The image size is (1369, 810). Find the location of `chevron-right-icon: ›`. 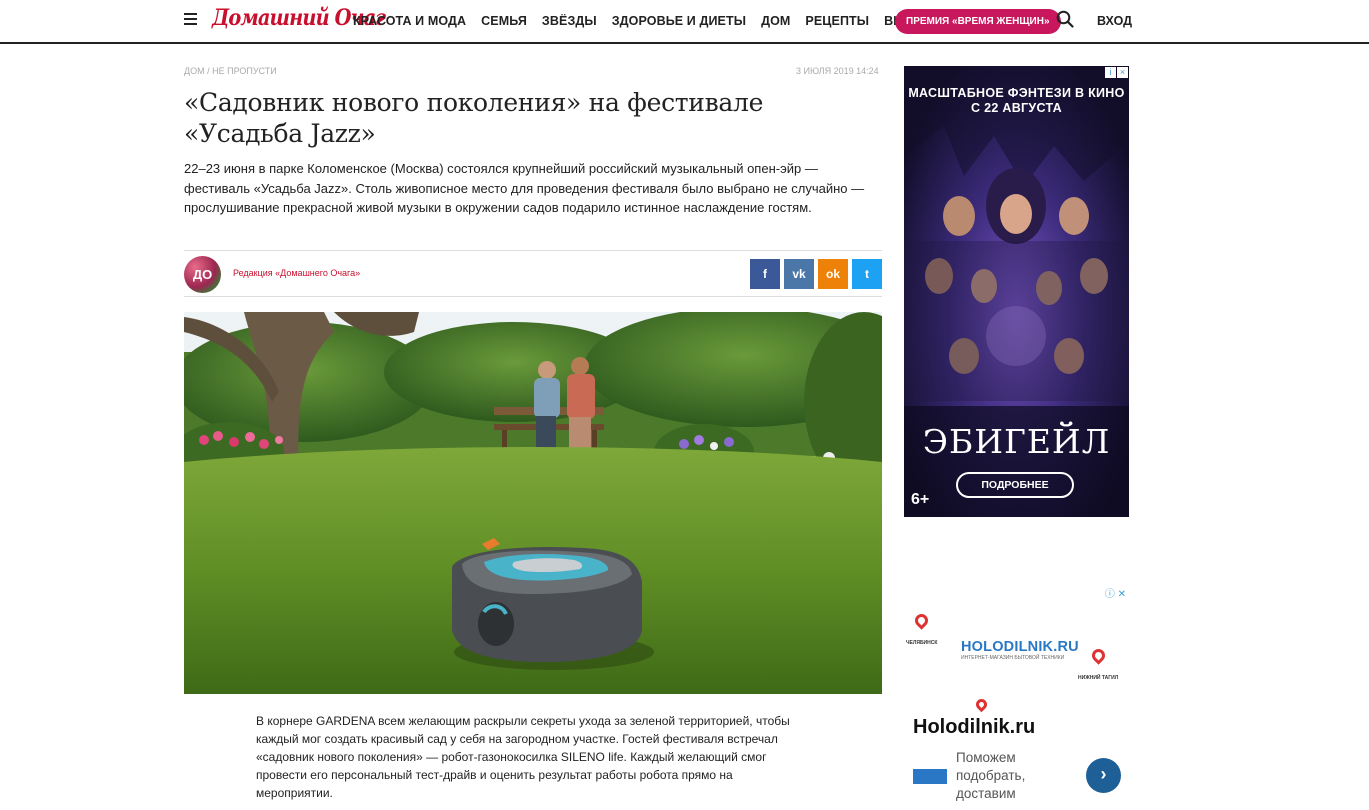

chevron-right-icon: › is located at coordinates (1103, 775).